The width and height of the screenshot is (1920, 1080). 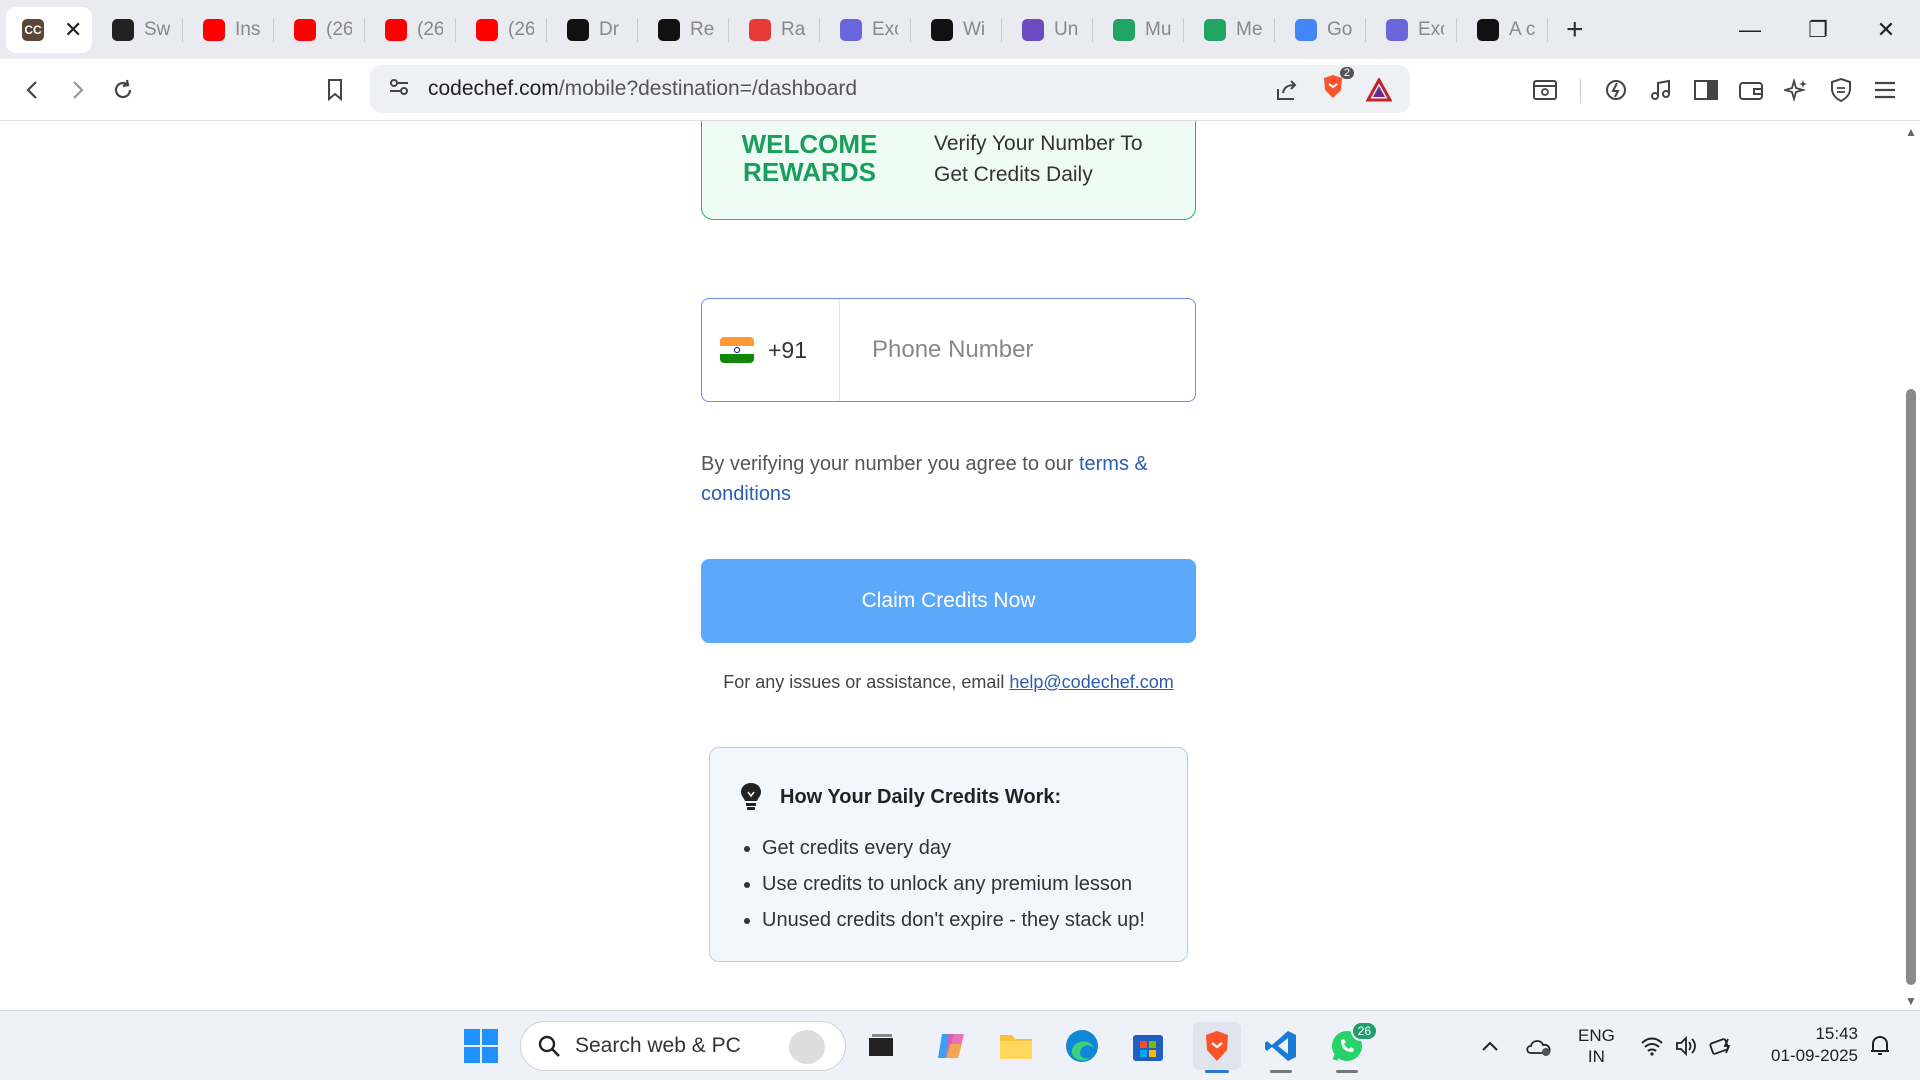 I want to click on claim-credits-button: Claim Credits Now, so click(x=948, y=601).